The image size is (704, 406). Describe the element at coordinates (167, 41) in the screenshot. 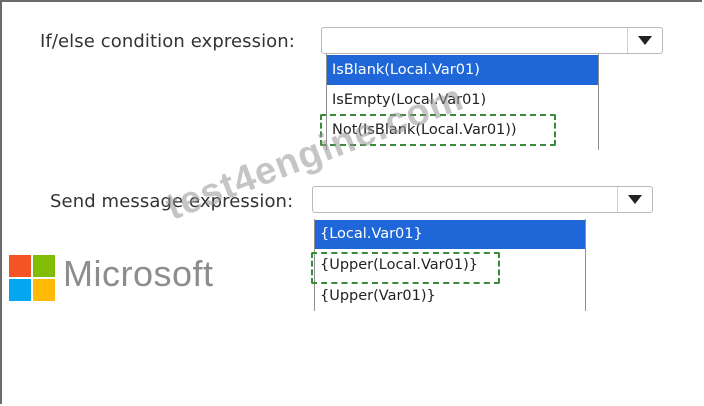

I see `ifelse-condition-label: If/else condition expression:` at that location.